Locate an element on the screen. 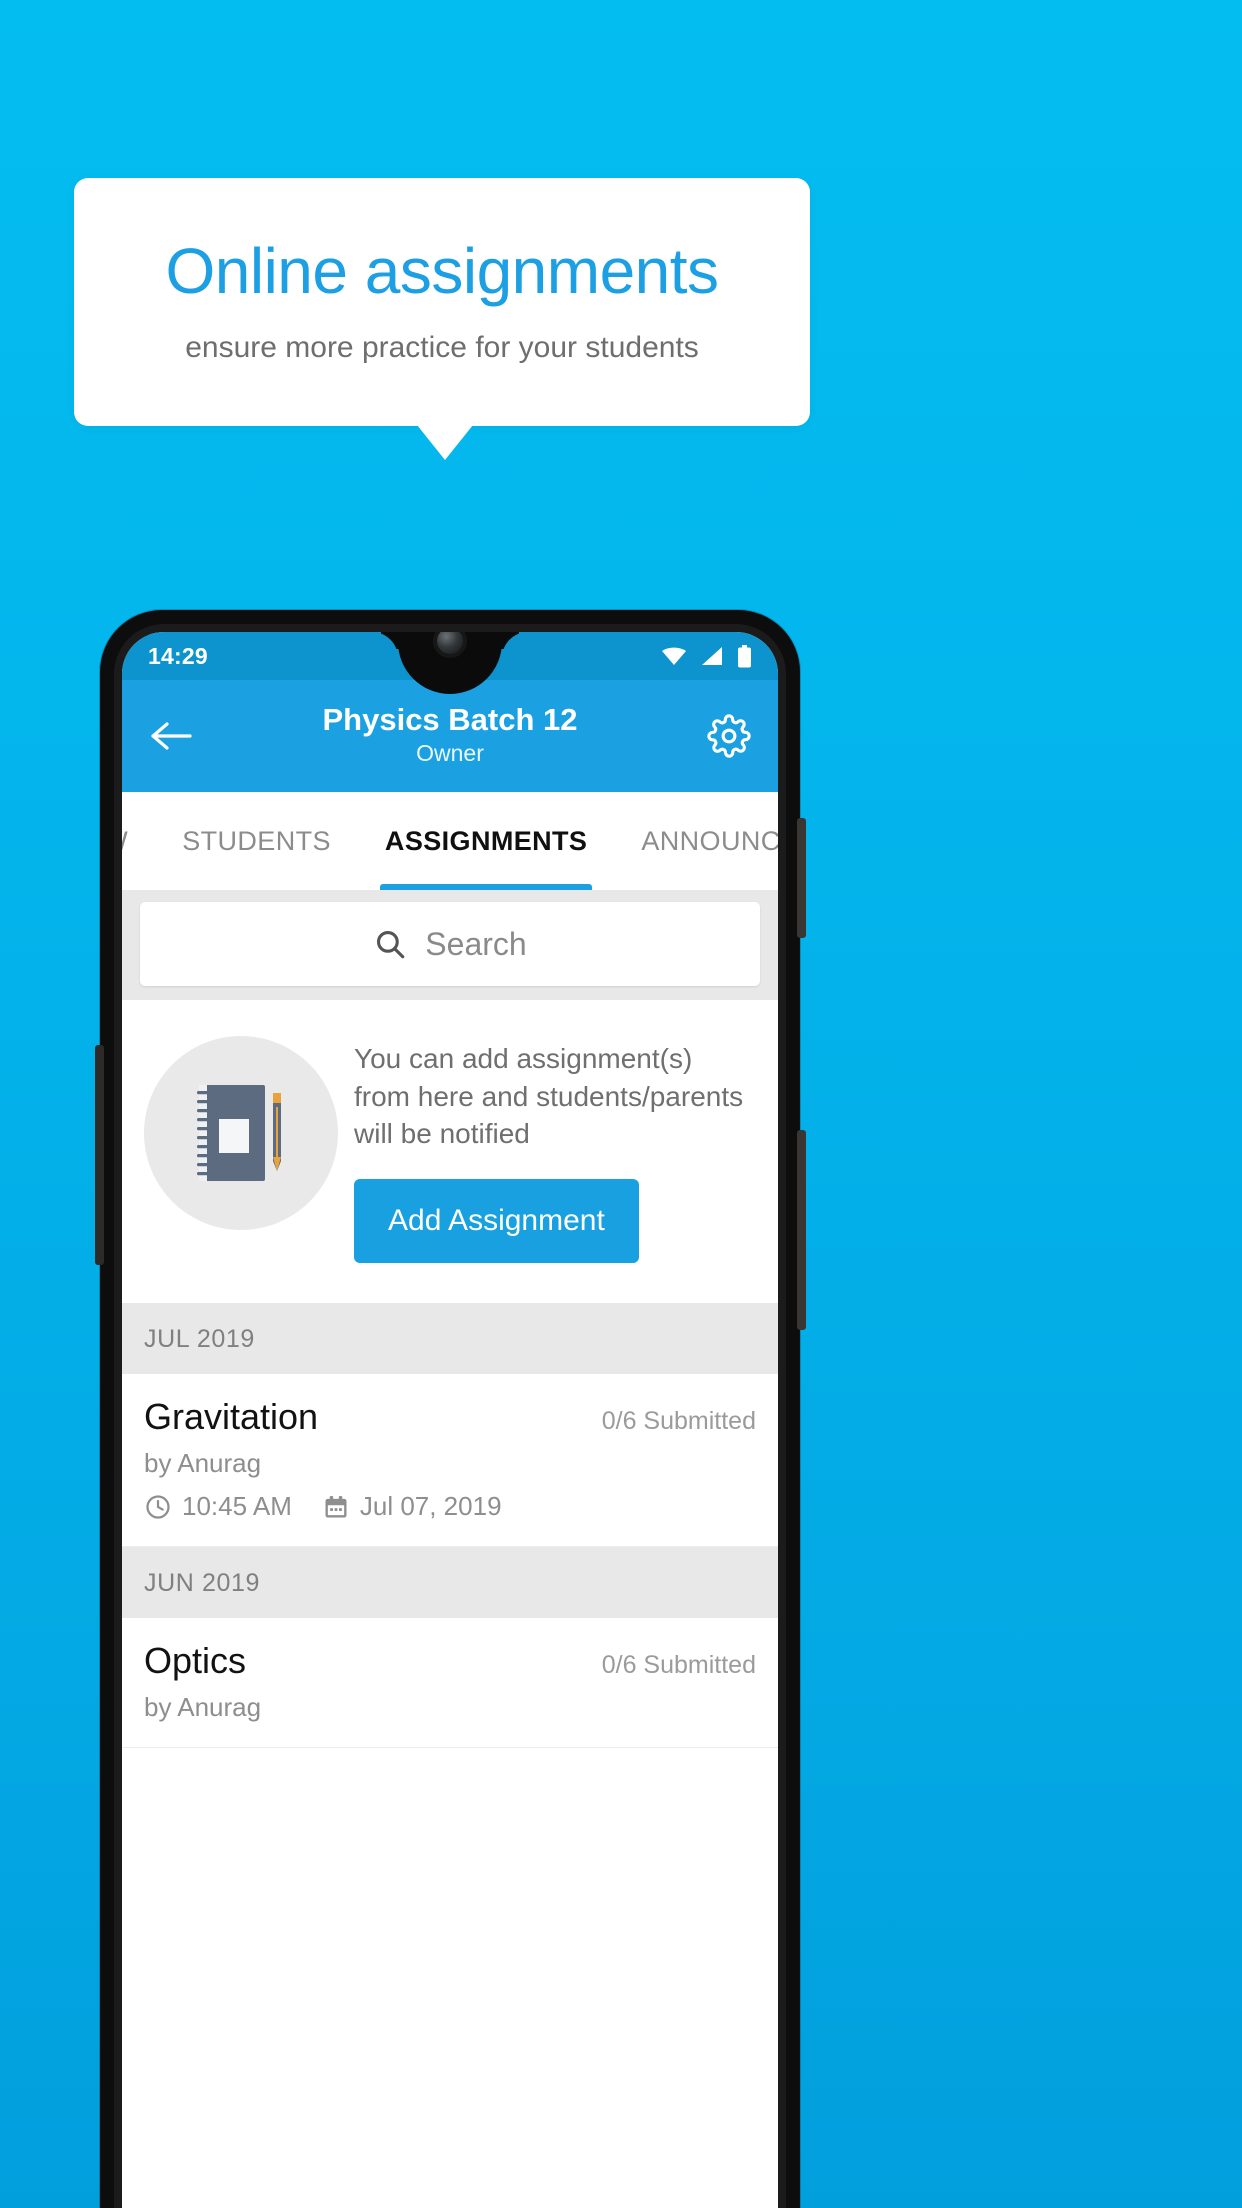  status-time: 14:29 is located at coordinates (178, 655).